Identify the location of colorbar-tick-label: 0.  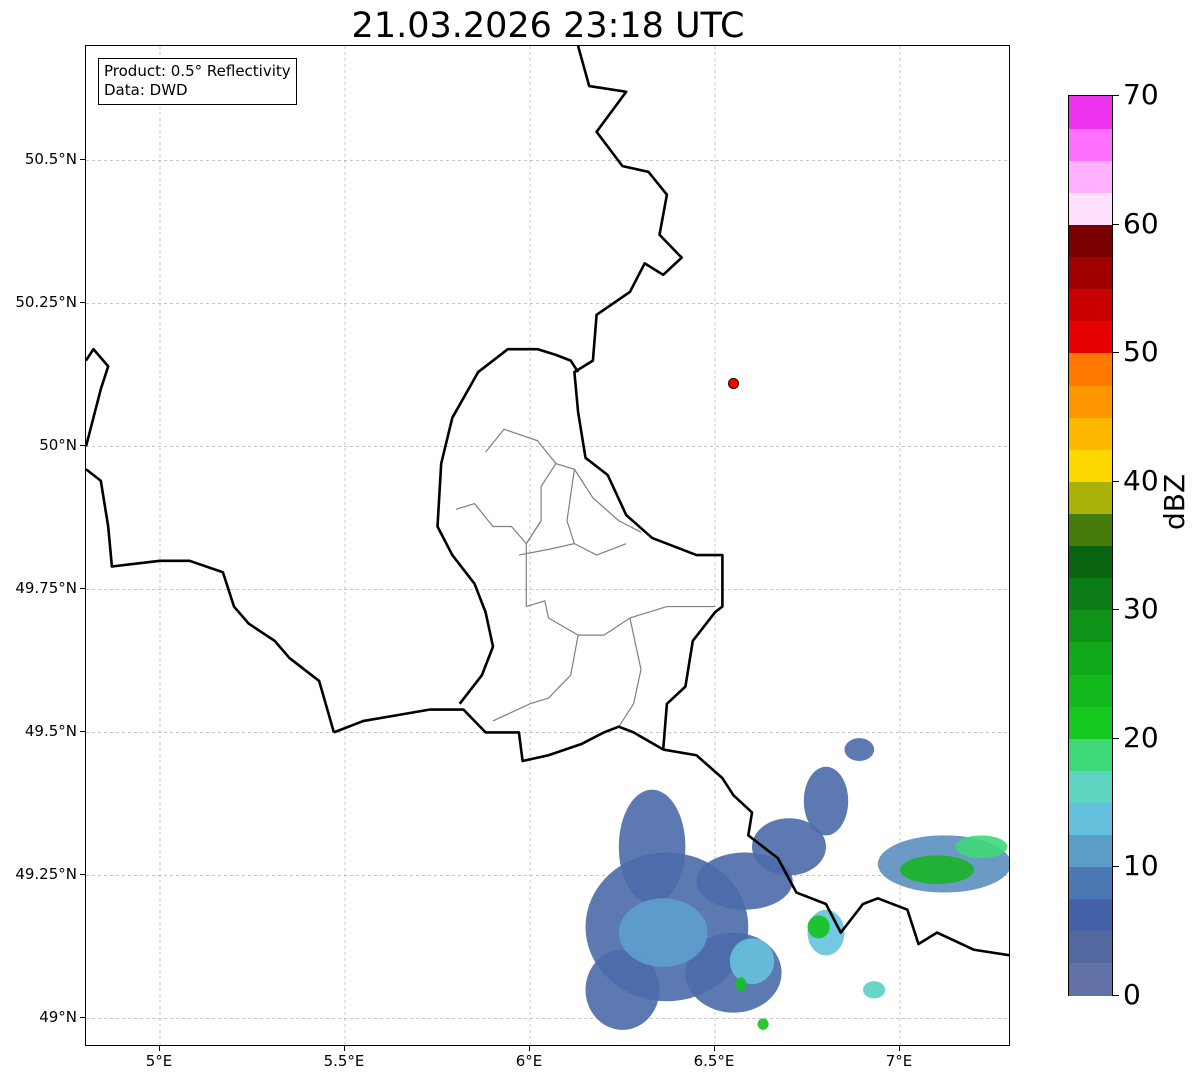
(1132, 994).